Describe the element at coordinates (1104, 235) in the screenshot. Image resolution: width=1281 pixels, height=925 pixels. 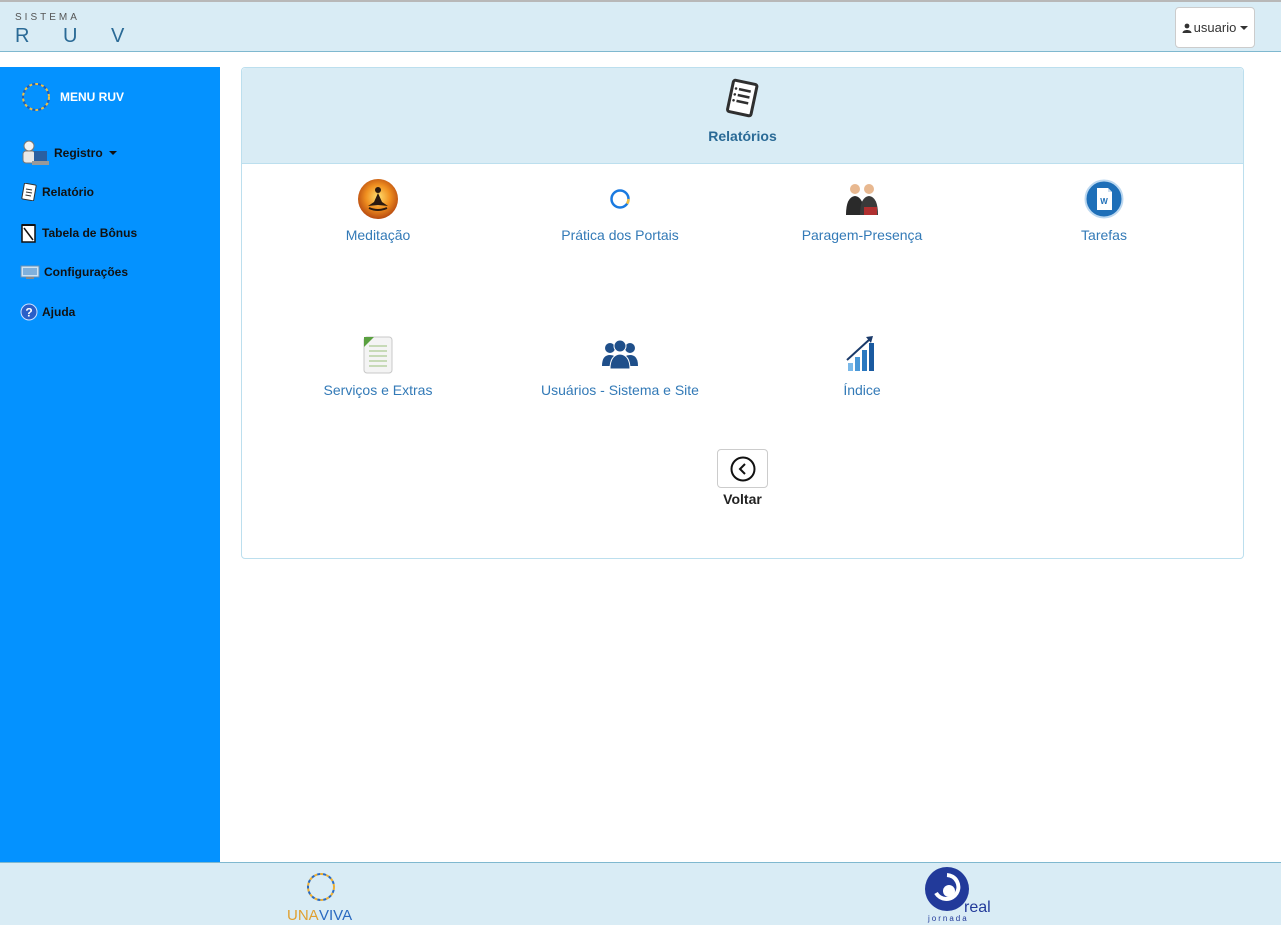
I see `tile-label: Tarefas` at that location.